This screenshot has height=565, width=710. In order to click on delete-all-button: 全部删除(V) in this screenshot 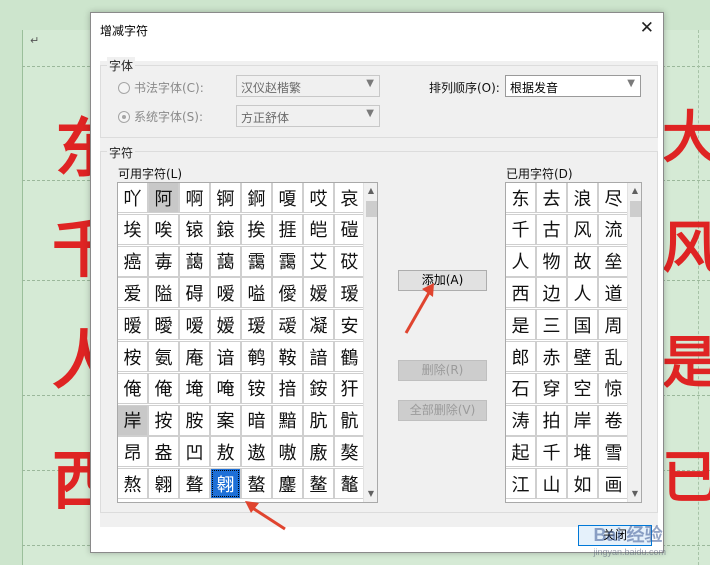, I will do `click(442, 410)`.